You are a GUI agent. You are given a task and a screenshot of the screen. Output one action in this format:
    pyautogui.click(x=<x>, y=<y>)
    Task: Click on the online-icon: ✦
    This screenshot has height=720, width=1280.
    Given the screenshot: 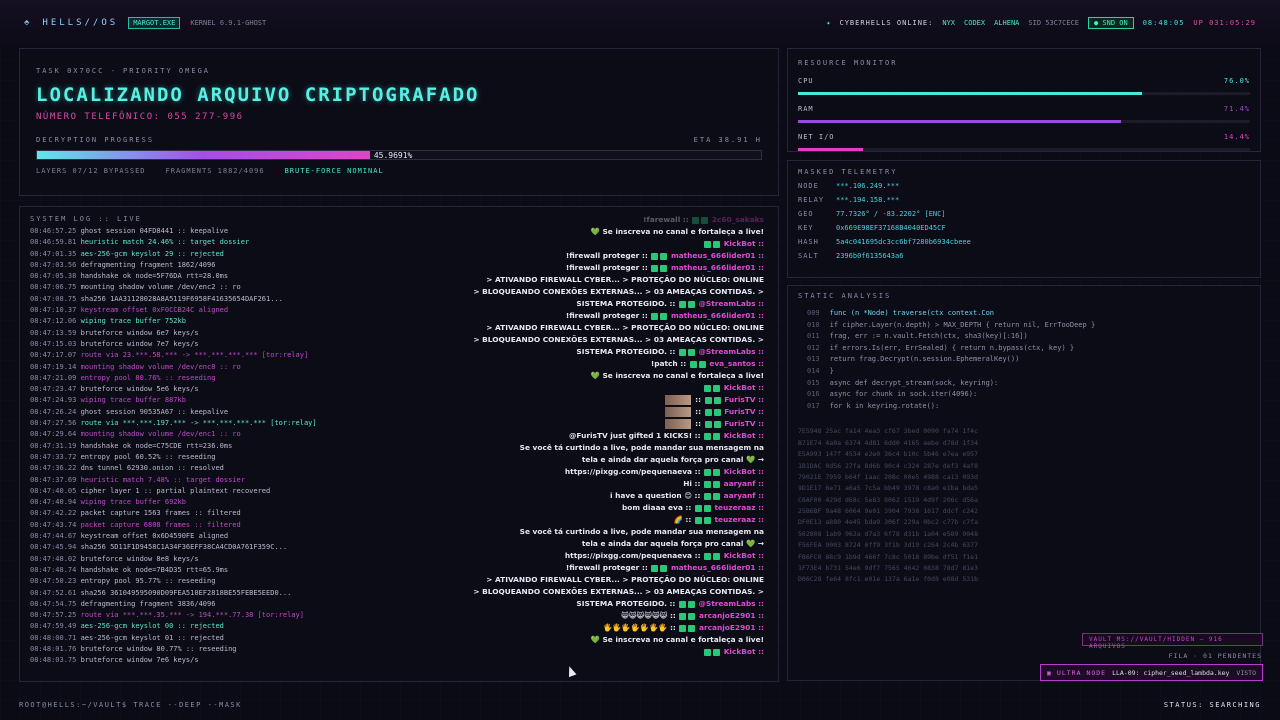 What is the action you would take?
    pyautogui.click(x=828, y=23)
    